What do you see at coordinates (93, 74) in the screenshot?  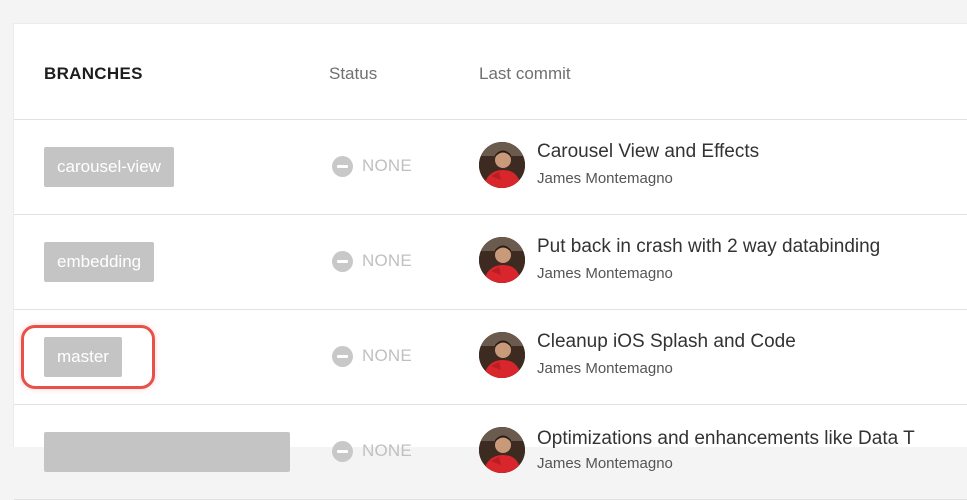 I see `column-header-branches: BRANCHES` at bounding box center [93, 74].